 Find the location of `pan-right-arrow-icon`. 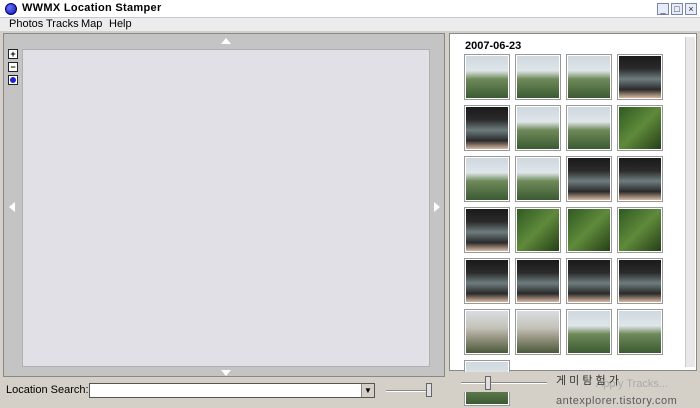

pan-right-arrow-icon is located at coordinates (437, 207).